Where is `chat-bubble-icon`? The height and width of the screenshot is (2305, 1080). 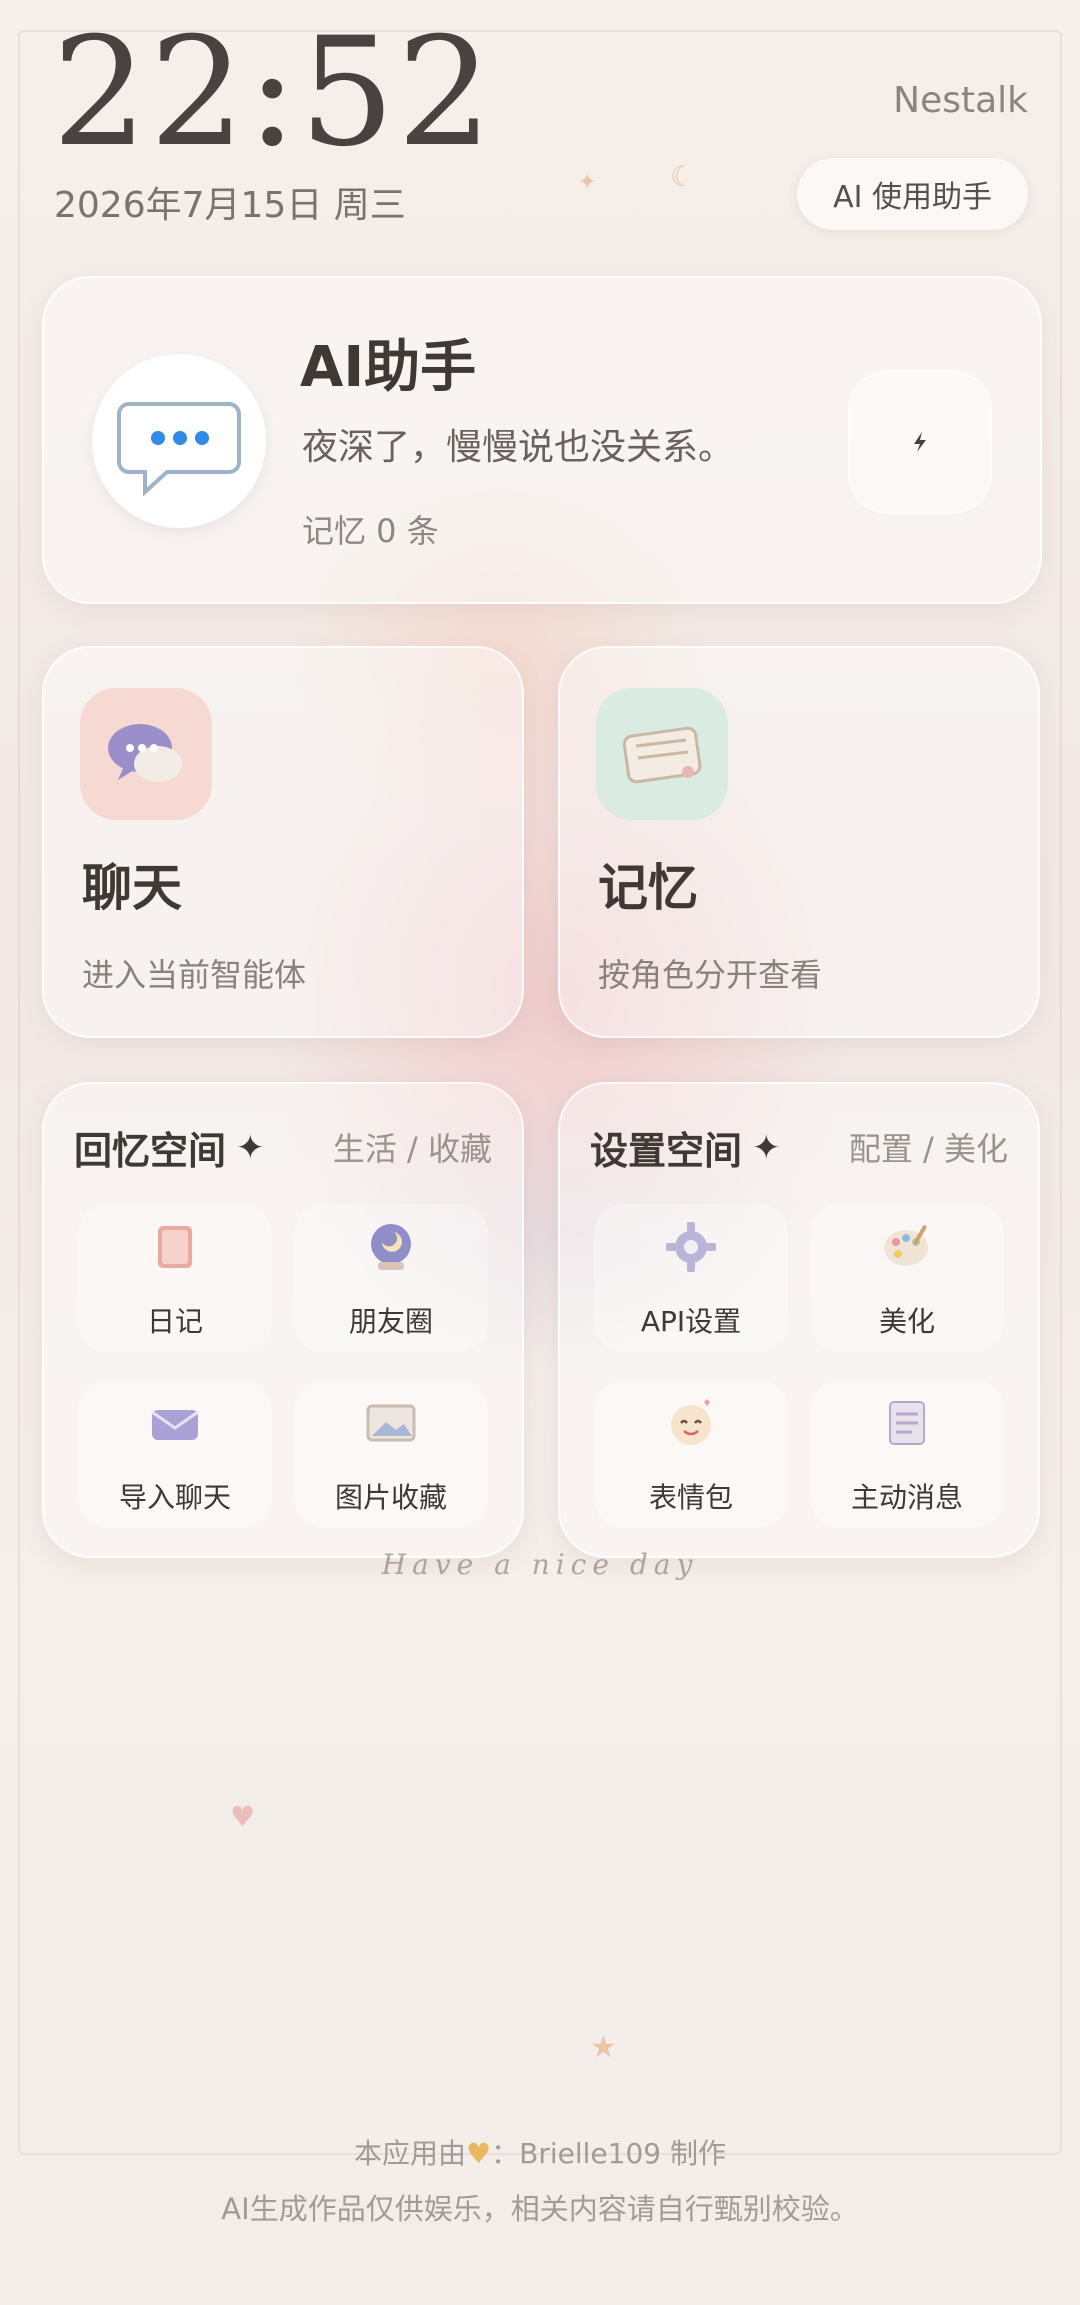 chat-bubble-icon is located at coordinates (179, 449).